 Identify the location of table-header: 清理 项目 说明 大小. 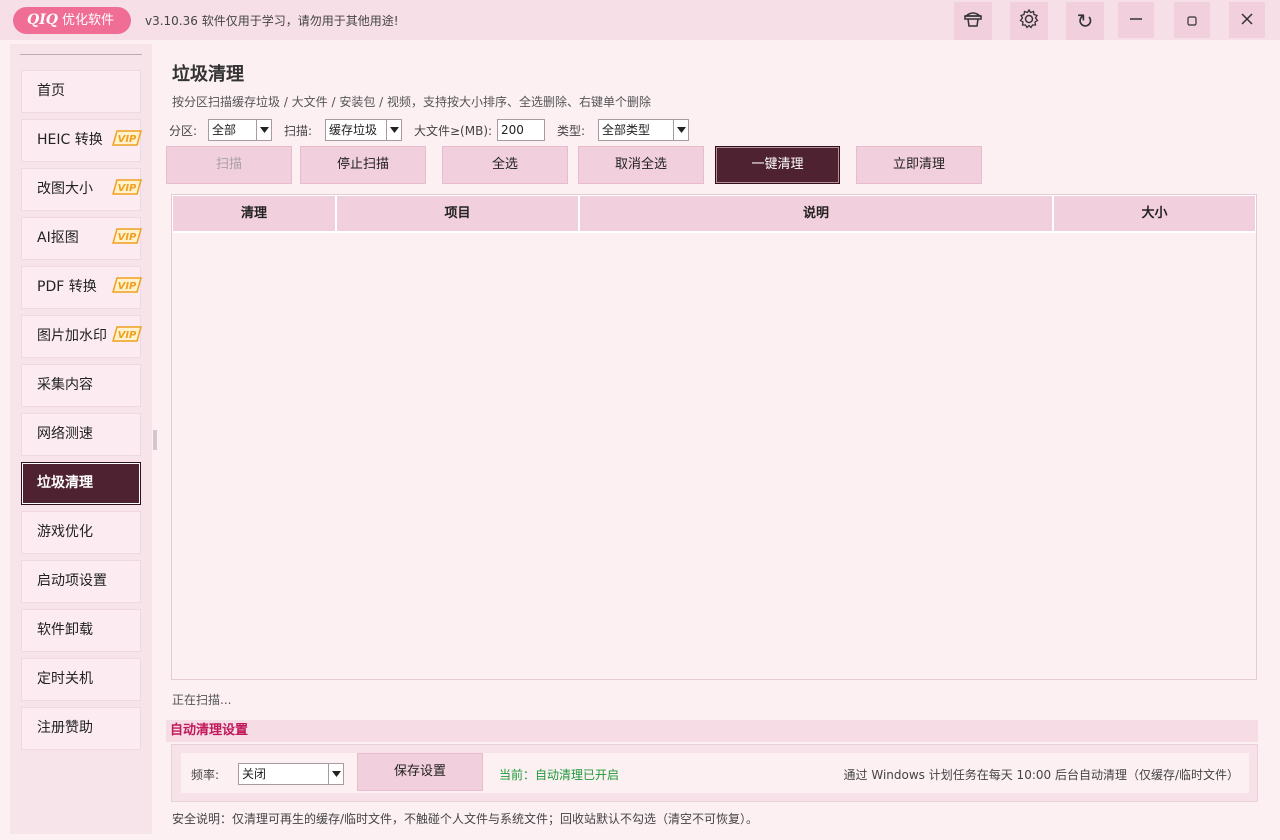
(714, 214).